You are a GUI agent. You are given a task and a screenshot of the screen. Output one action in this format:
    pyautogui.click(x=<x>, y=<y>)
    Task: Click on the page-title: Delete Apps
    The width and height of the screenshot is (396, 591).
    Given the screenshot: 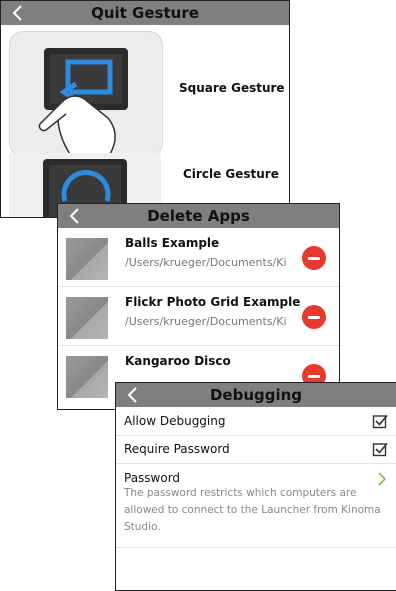 What is the action you would take?
    pyautogui.click(x=198, y=216)
    